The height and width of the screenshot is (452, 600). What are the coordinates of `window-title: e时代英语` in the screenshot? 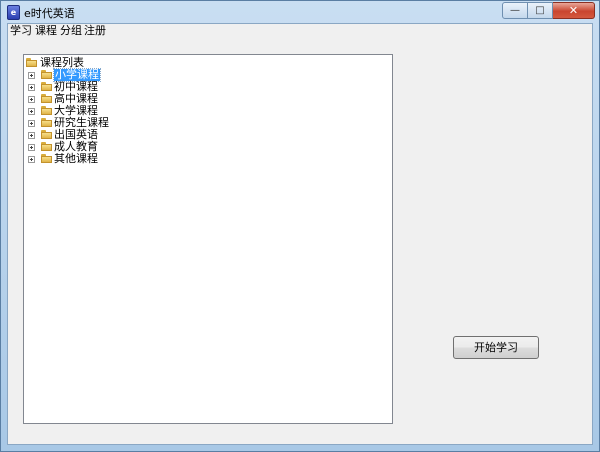 It's located at (49, 13).